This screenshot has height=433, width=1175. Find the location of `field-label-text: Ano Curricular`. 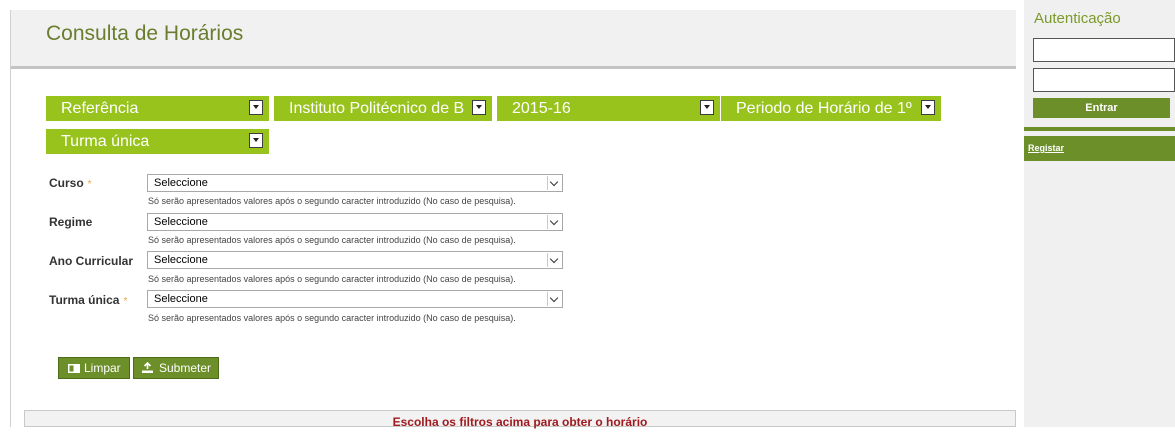

field-label-text: Ano Curricular is located at coordinates (91, 261).